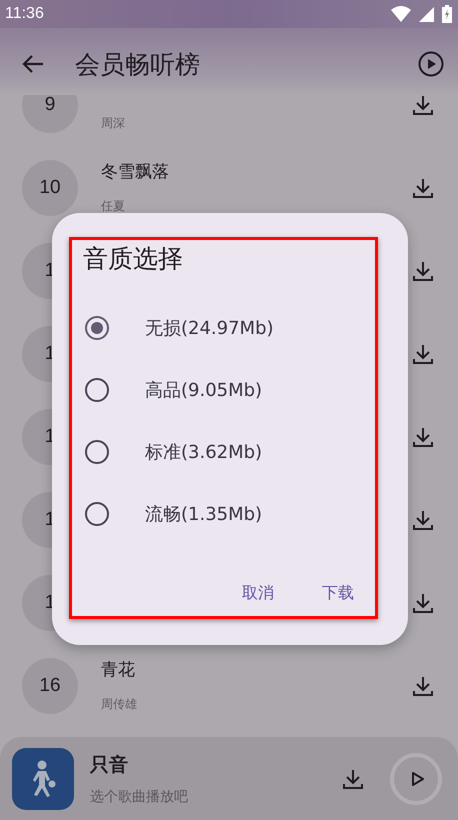 This screenshot has height=820, width=458. Describe the element at coordinates (258, 593) in the screenshot. I see `cancel-button: 取消` at that location.